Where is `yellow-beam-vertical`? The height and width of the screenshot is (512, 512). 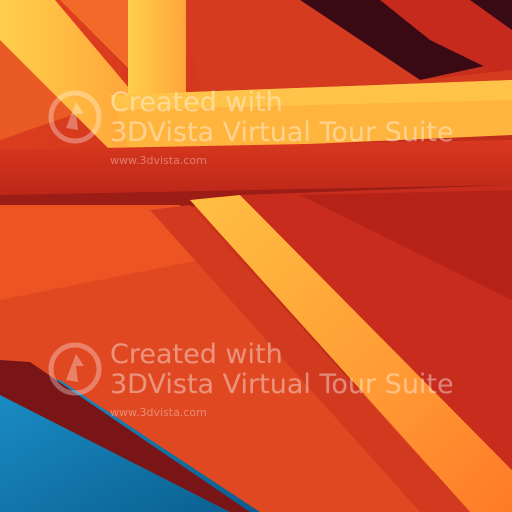
yellow-beam-vertical is located at coordinates (157, 47).